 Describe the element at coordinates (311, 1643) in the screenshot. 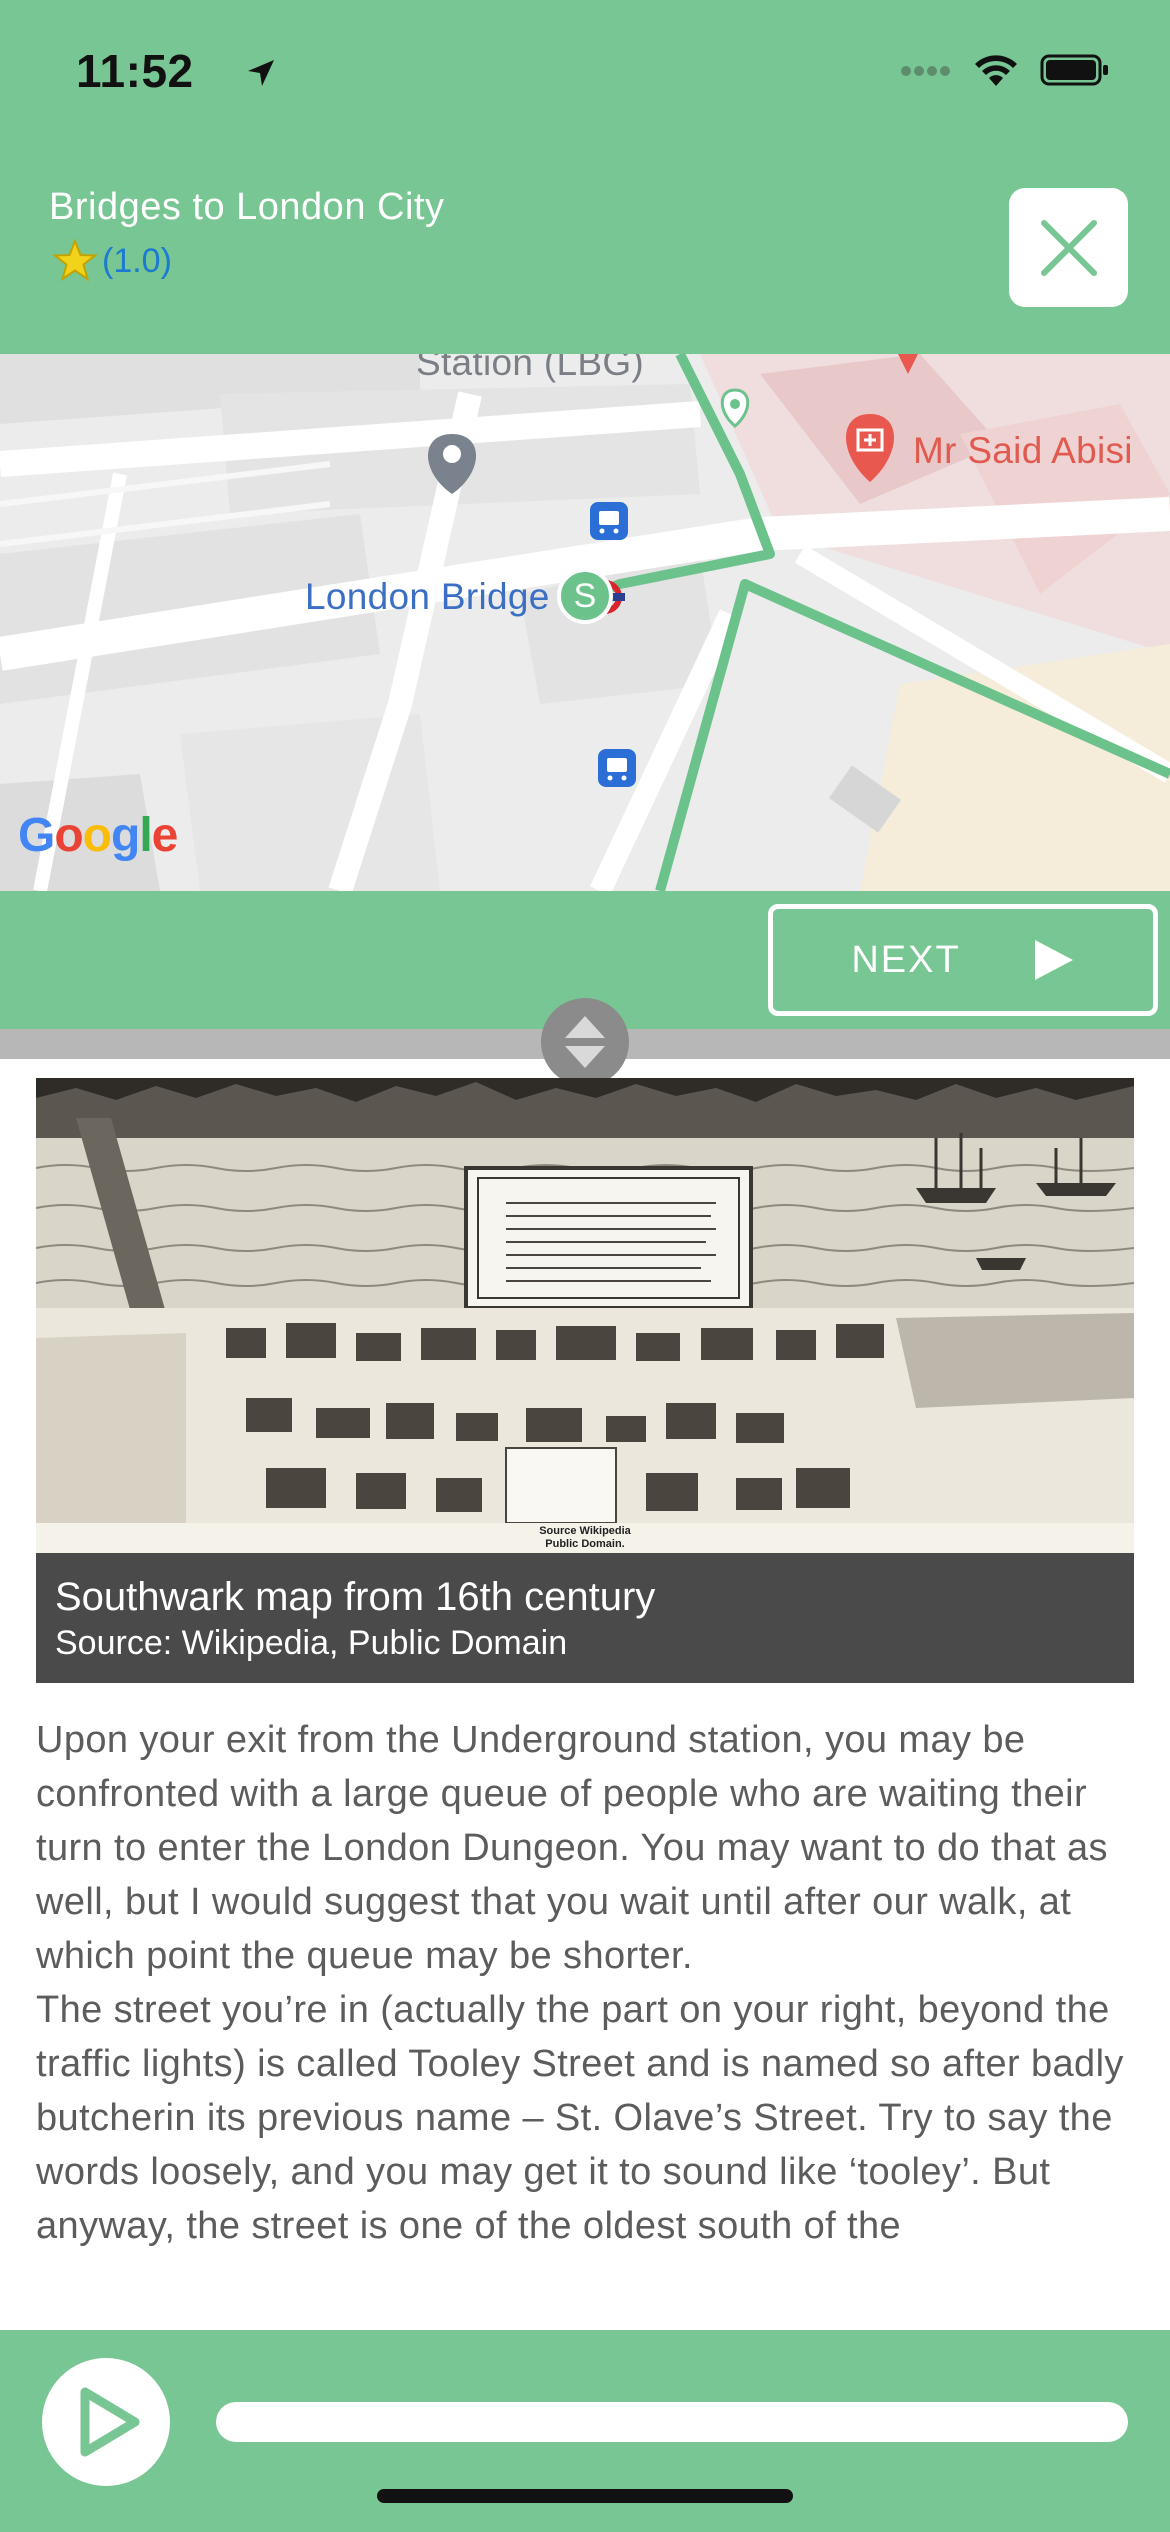

I see `caption-subtitle: Source: Wikipedia, Public Domain` at that location.